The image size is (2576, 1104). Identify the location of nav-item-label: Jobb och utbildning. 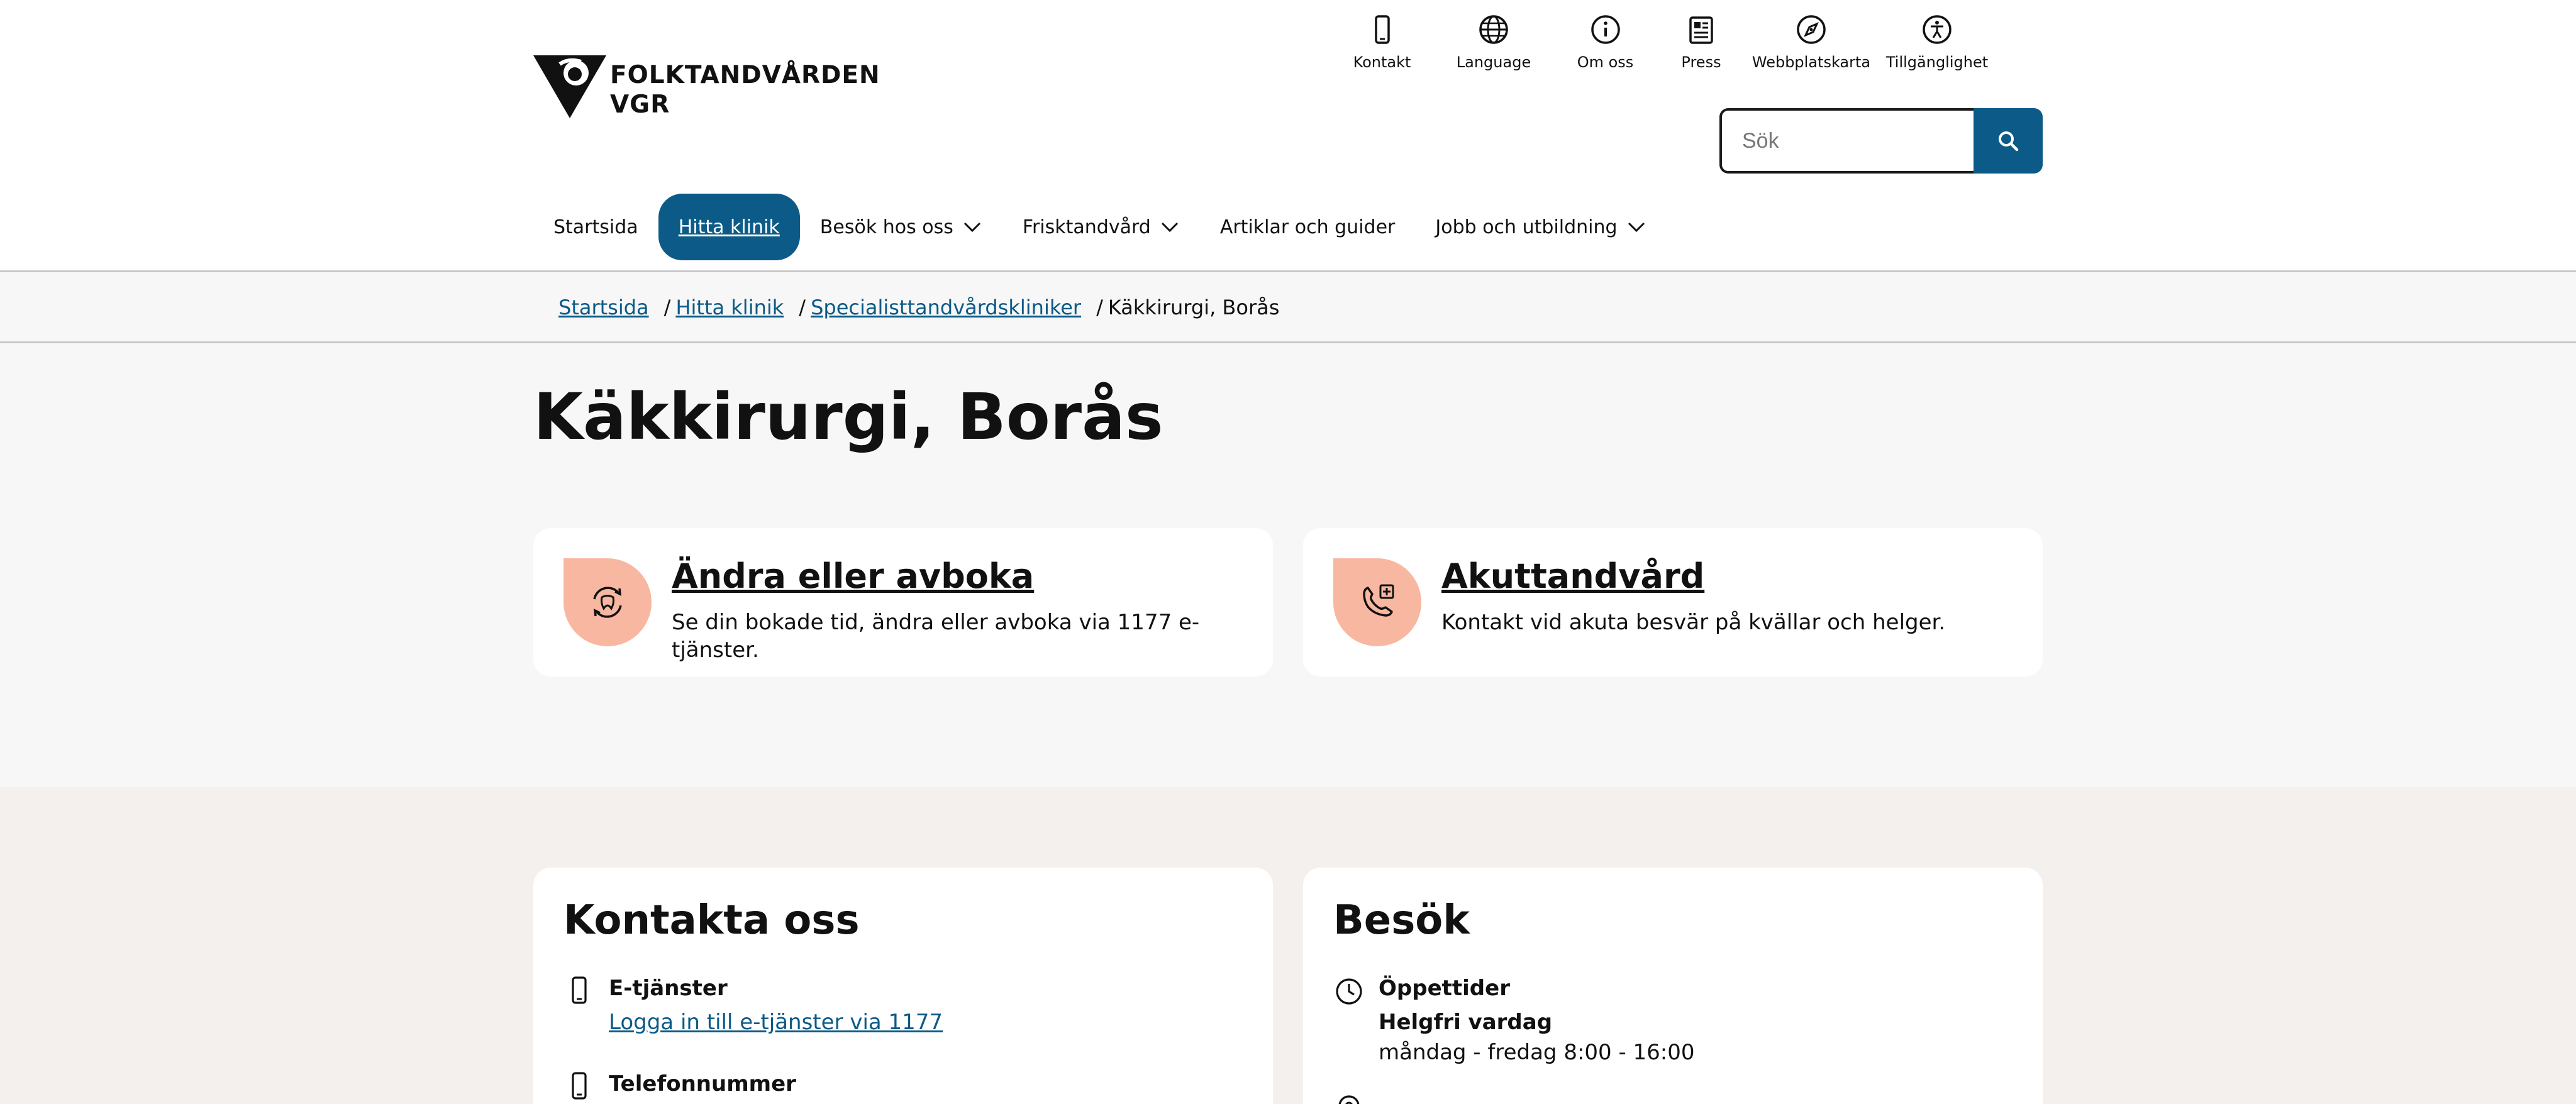
(1526, 227).